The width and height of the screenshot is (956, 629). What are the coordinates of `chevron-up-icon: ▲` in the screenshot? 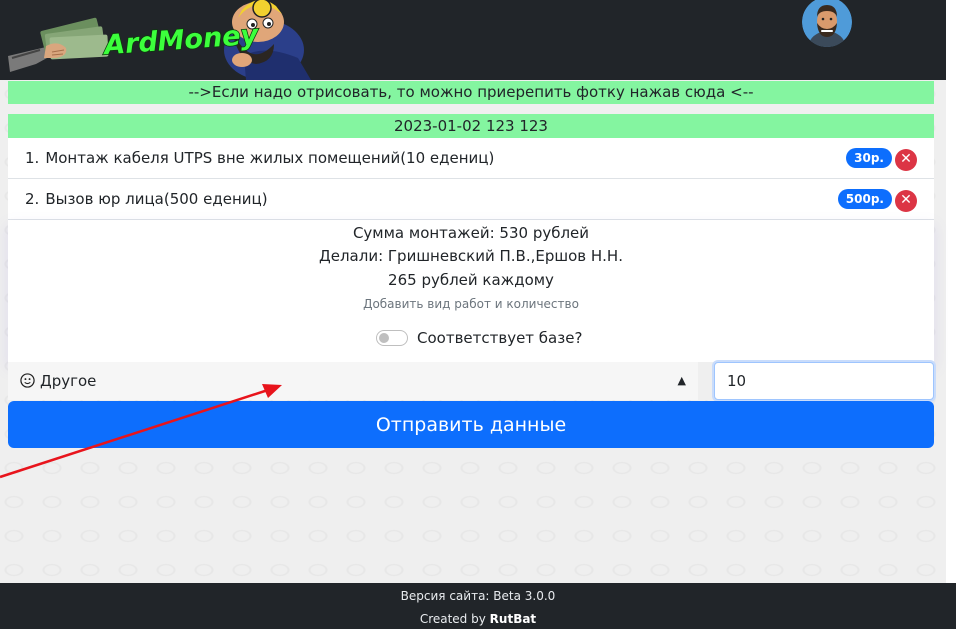 It's located at (681, 380).